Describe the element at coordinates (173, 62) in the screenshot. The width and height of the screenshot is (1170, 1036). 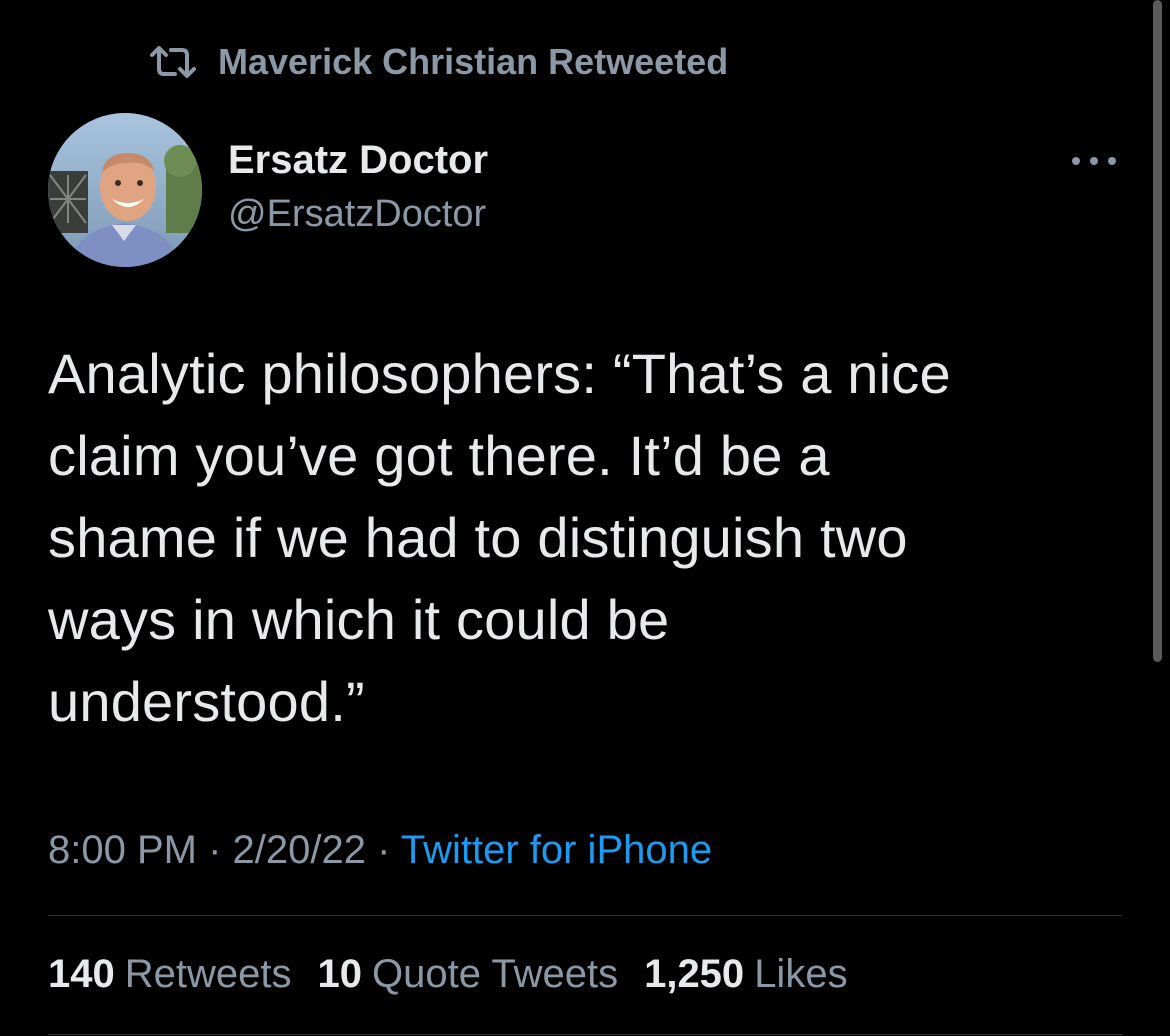
I see `retweet-icon` at that location.